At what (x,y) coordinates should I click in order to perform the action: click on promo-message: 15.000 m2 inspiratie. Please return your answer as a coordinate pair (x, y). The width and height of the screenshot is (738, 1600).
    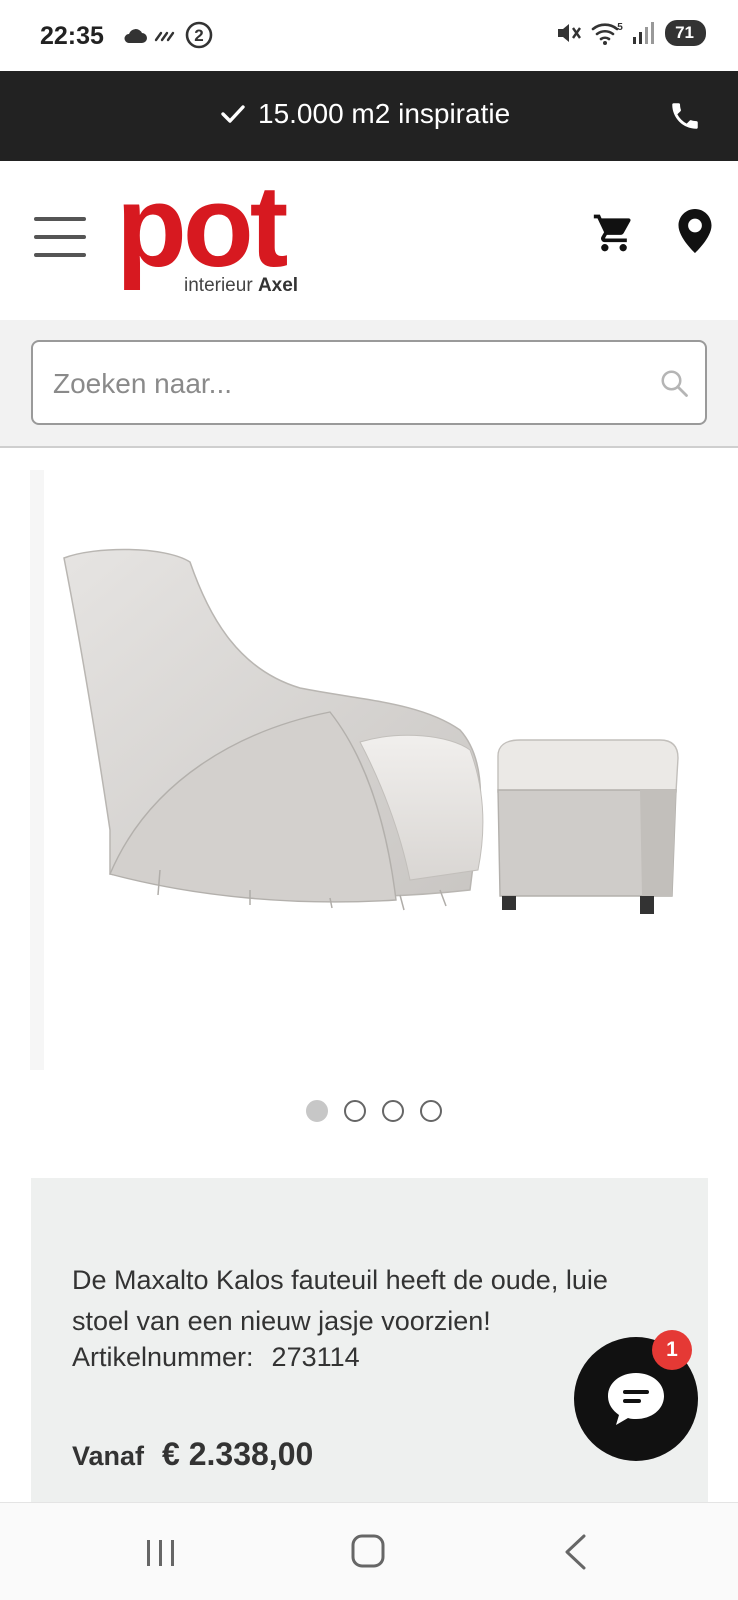
    Looking at the image, I should click on (365, 114).